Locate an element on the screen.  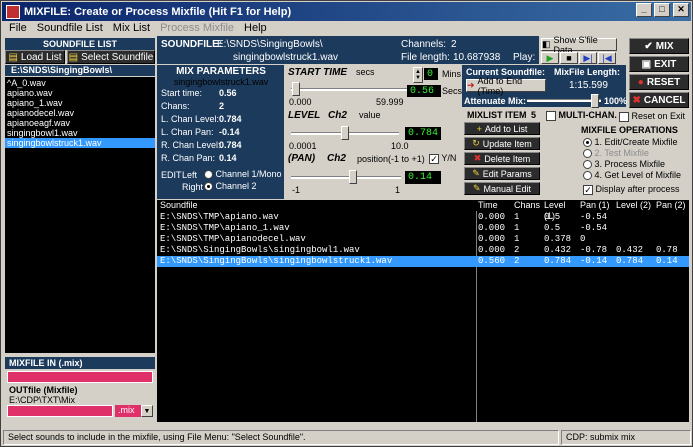
chevron-down-icon: ▼ is located at coordinates (147, 411).